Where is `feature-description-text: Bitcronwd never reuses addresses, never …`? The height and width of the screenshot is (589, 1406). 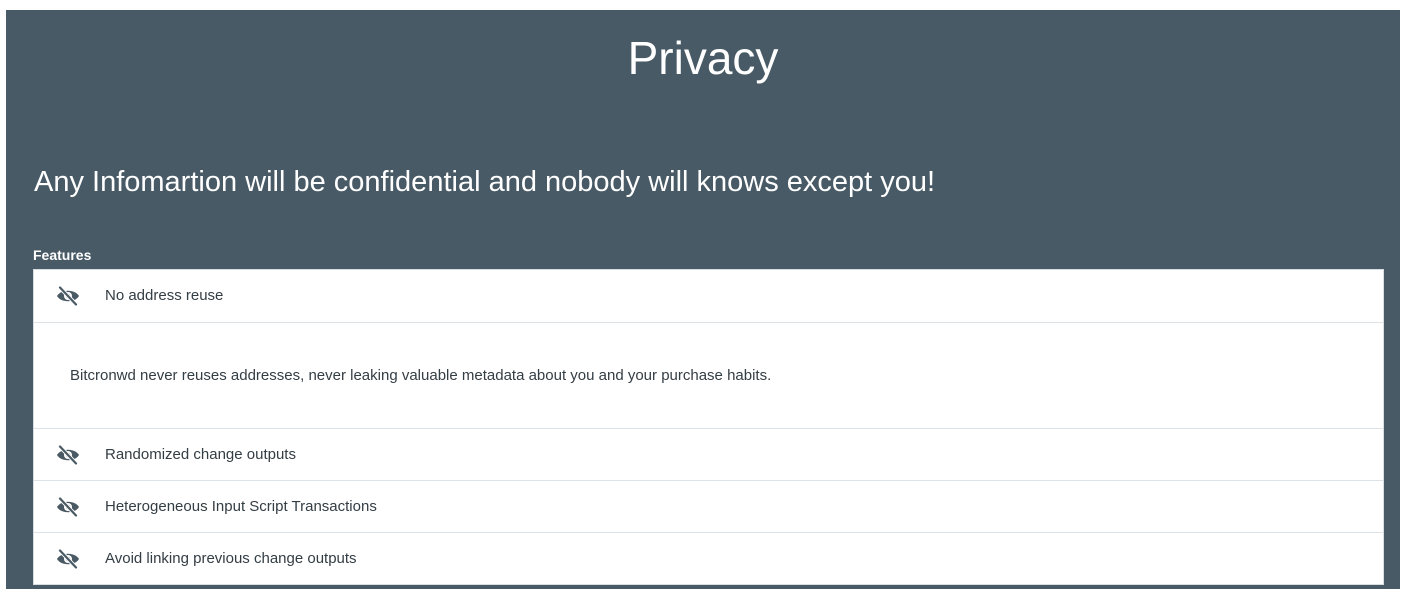
feature-description-text: Bitcronwd never reuses addresses, never … is located at coordinates (421, 375).